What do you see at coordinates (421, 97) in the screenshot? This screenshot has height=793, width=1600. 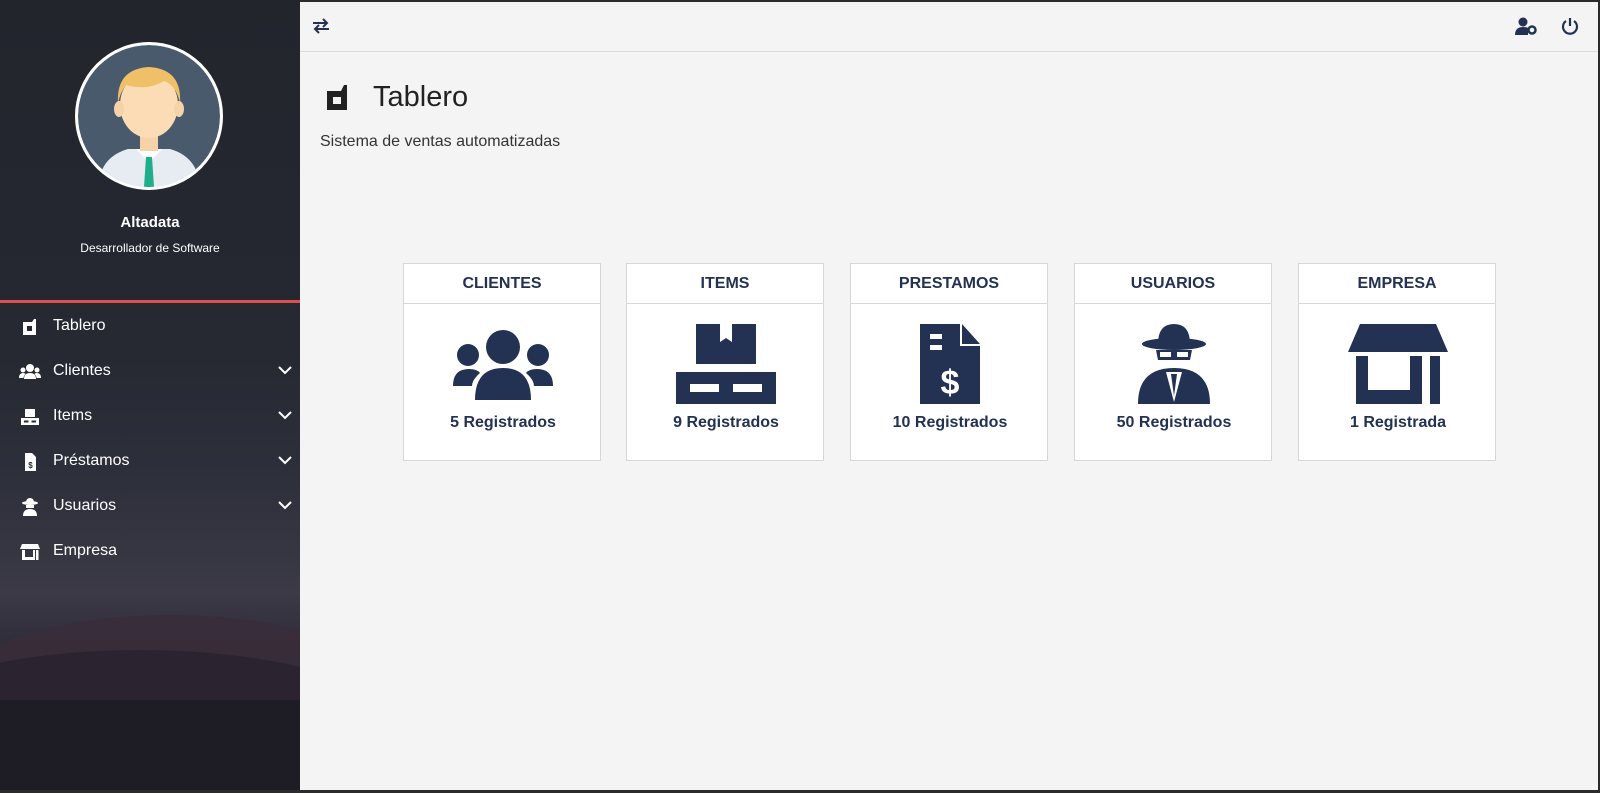 I see `page-title: Tablero` at bounding box center [421, 97].